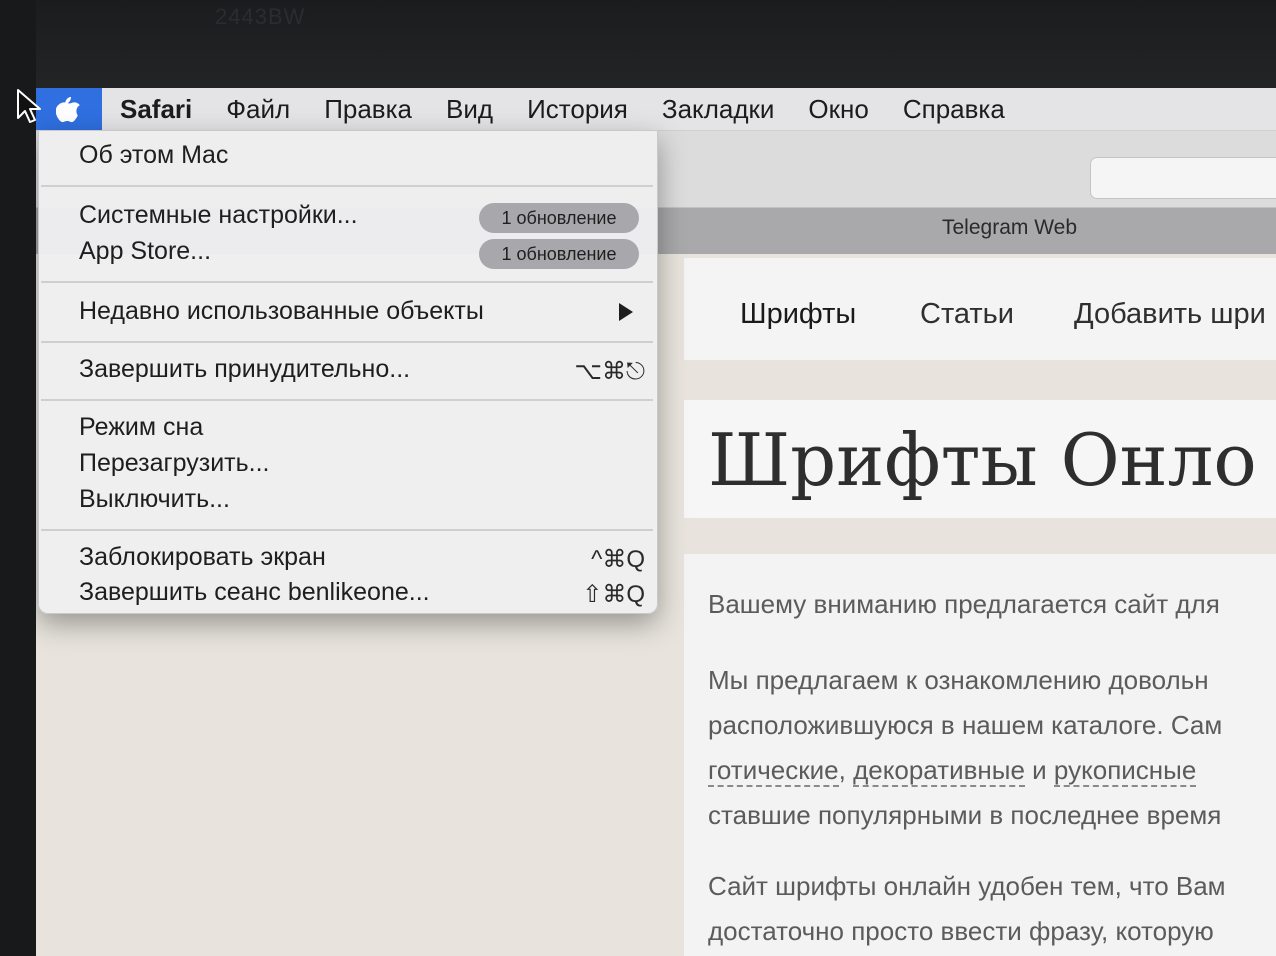 This screenshot has height=956, width=1276. What do you see at coordinates (967, 886) in the screenshot?
I see `paragraph-usage-line: Сайт шрифты онлайн удобен тем, что Вам` at bounding box center [967, 886].